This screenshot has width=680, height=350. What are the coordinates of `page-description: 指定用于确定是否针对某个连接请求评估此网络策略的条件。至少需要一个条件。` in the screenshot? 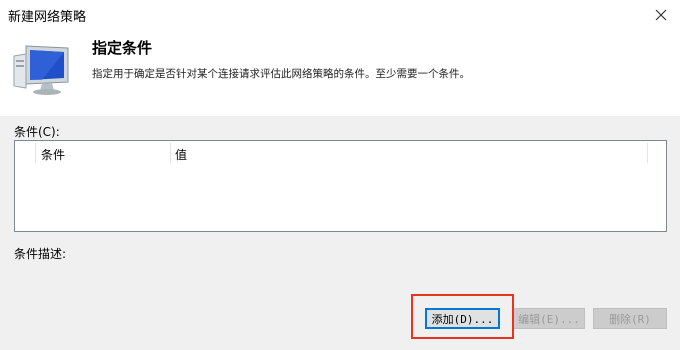 It's located at (281, 74).